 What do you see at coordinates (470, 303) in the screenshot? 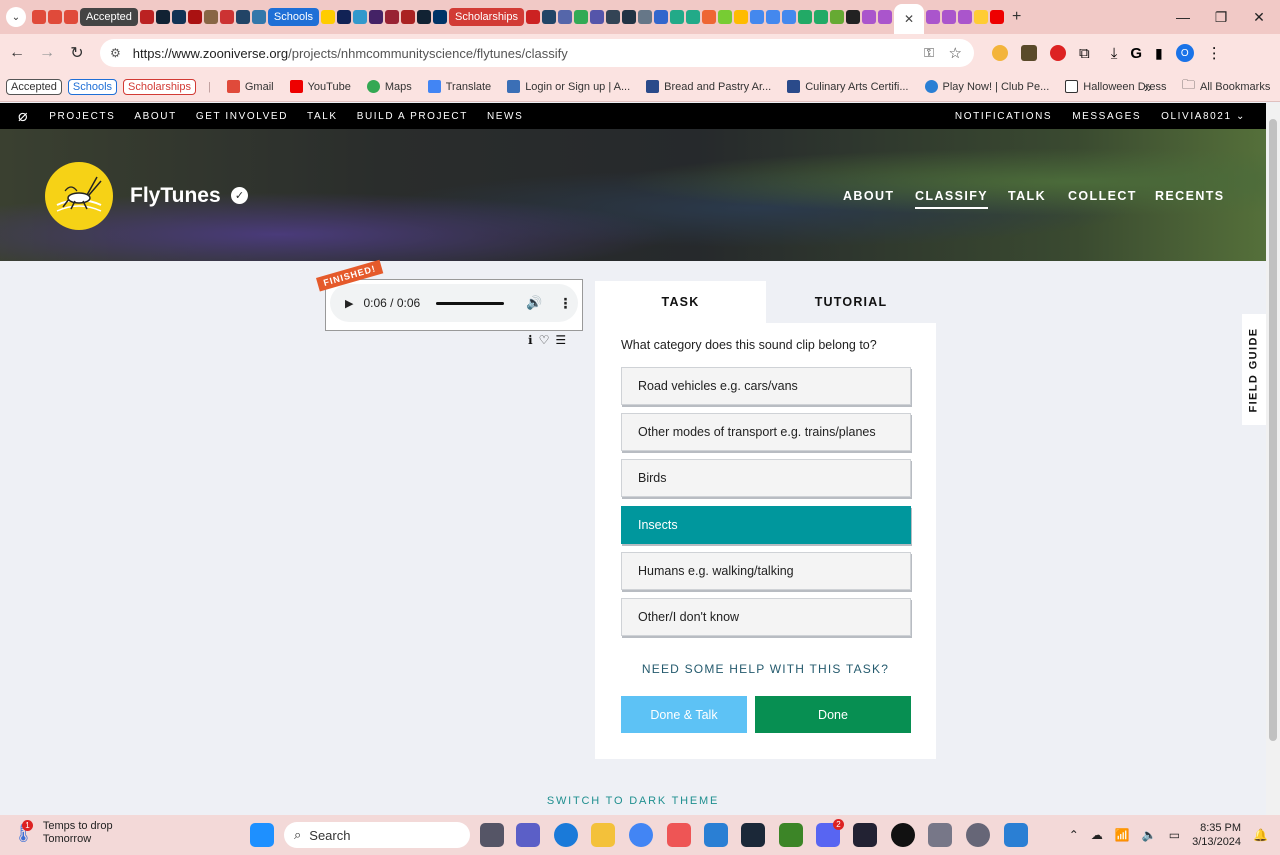
I see `audio-progress-track` at bounding box center [470, 303].